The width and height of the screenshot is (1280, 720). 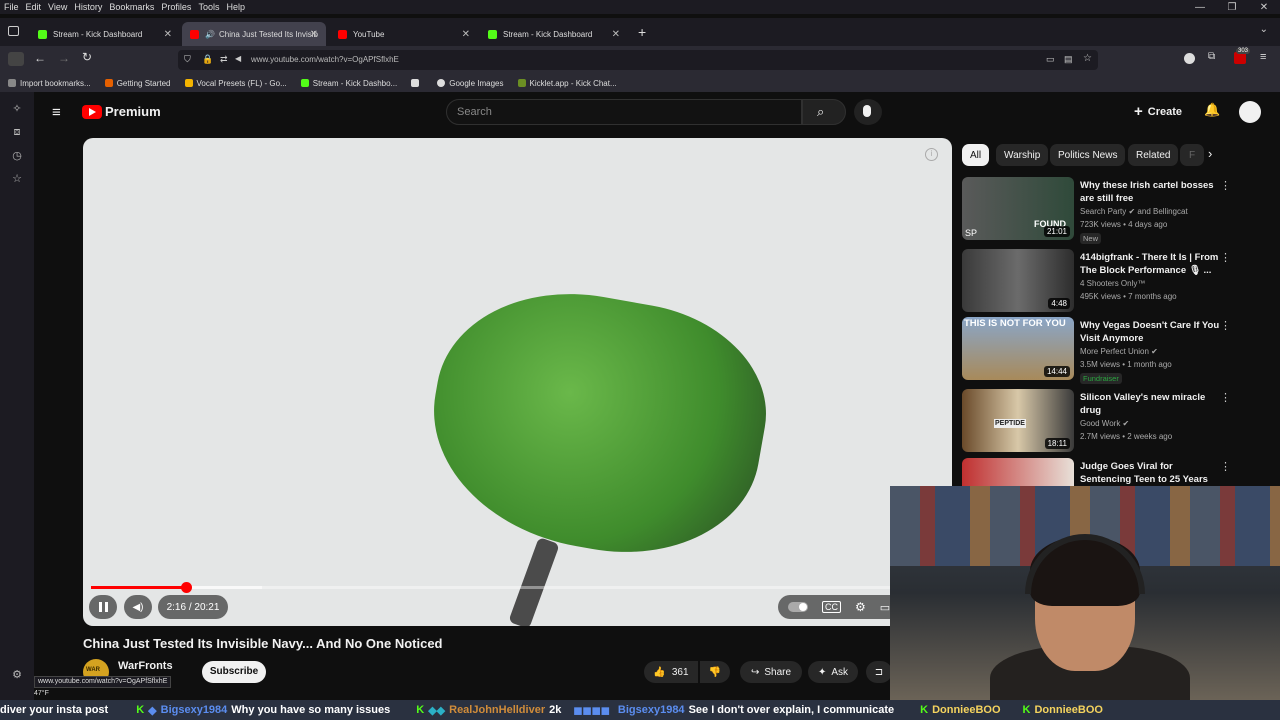 I want to click on shield-icon: ⛉, so click(x=187, y=59).